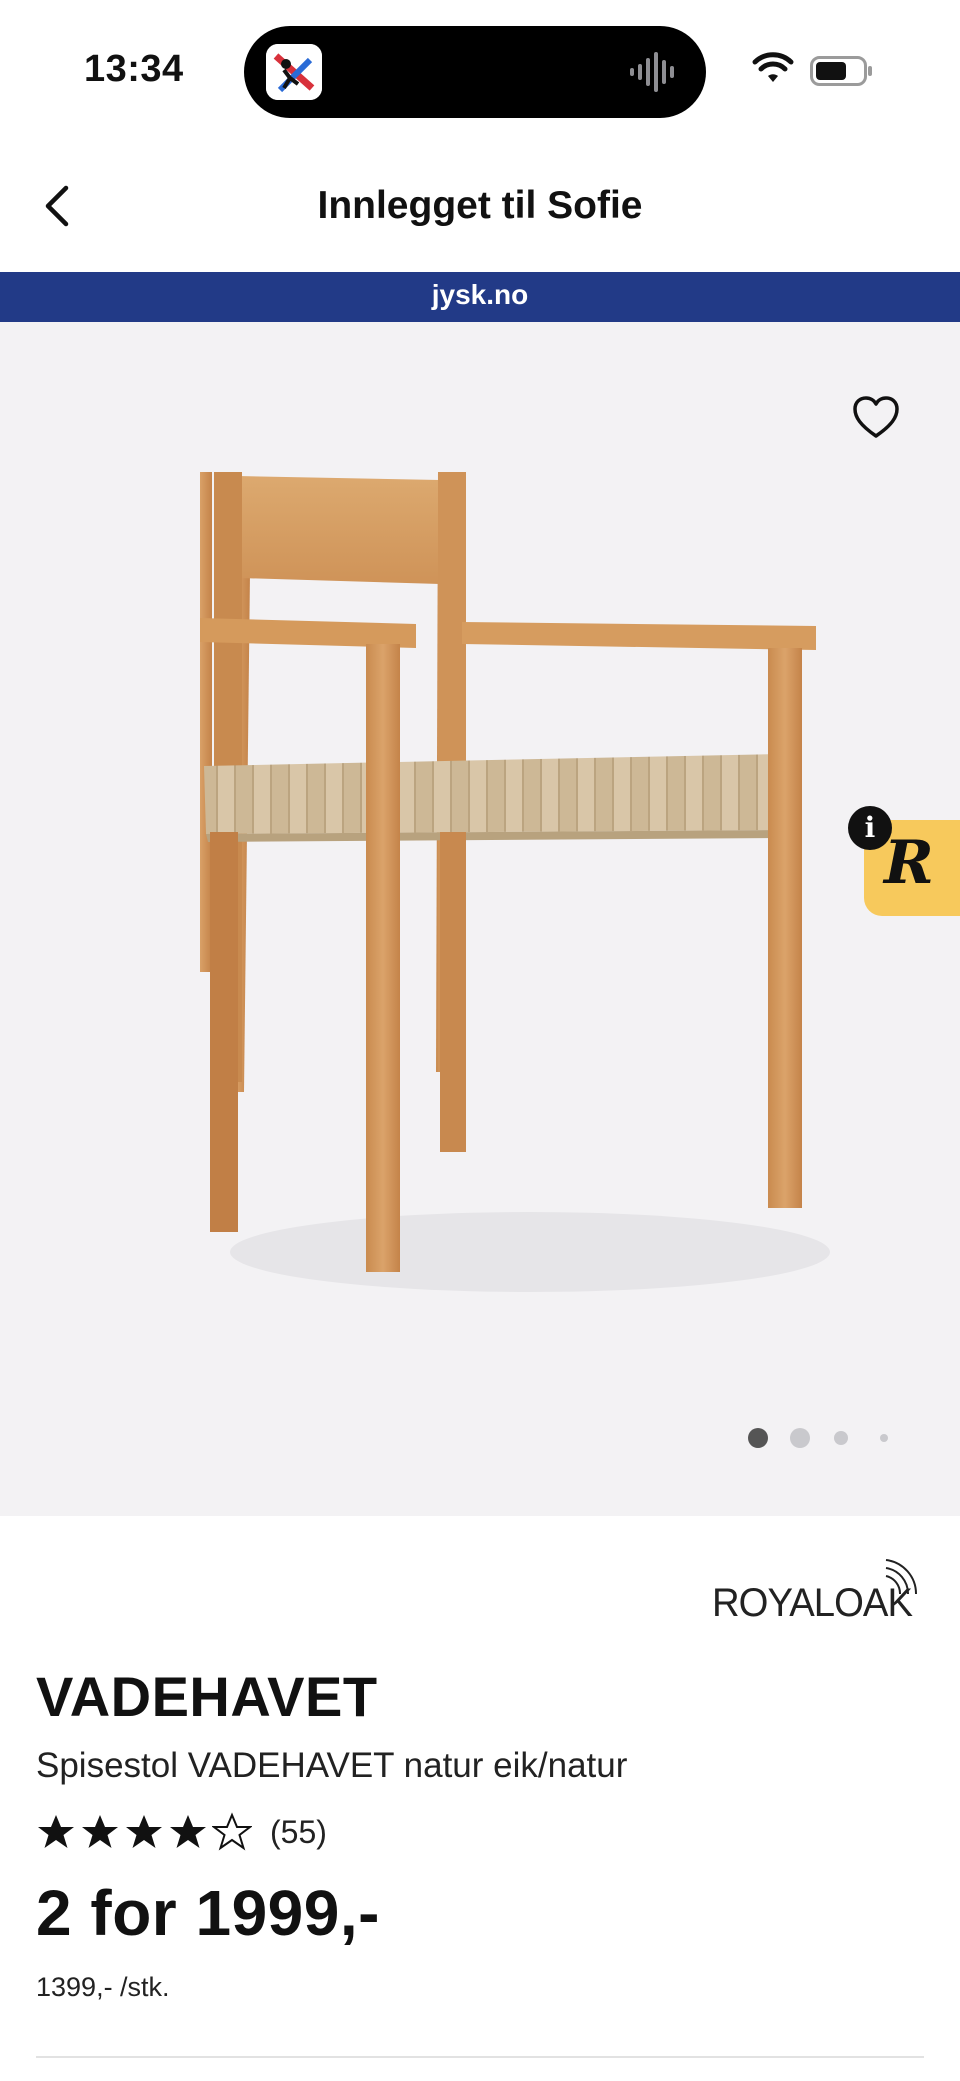 This screenshot has width=960, height=2081. I want to click on info-icon: i, so click(870, 828).